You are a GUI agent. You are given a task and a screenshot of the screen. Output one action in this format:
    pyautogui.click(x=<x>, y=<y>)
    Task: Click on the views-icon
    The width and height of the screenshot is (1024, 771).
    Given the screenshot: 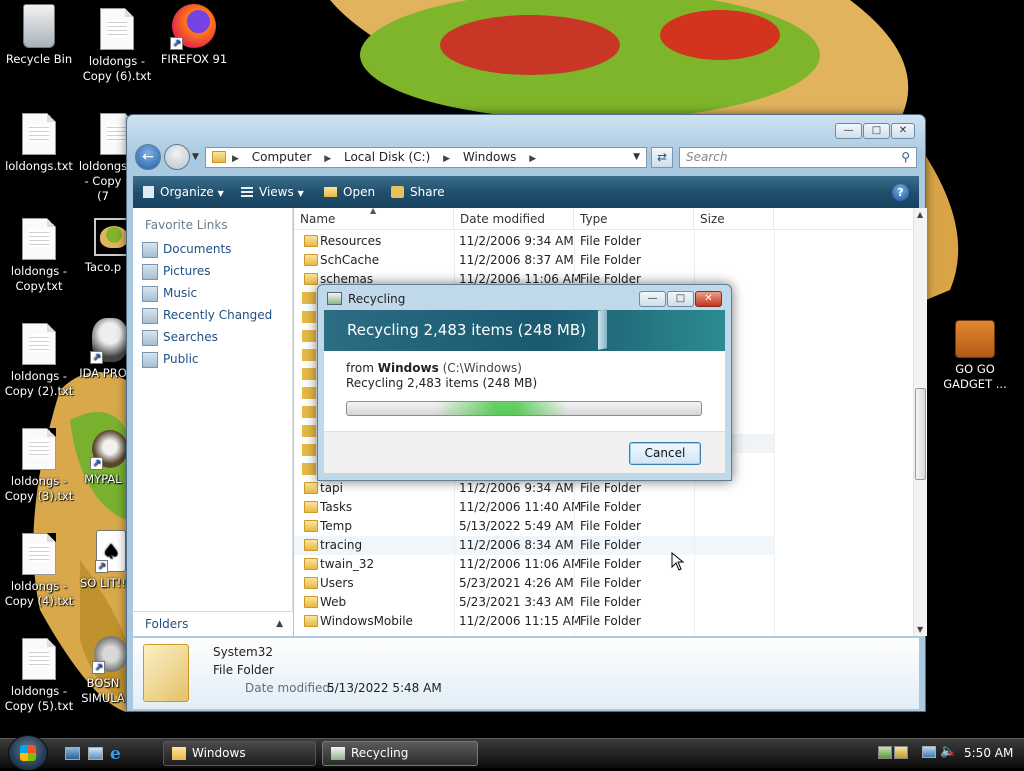 What is the action you would take?
    pyautogui.click(x=247, y=192)
    